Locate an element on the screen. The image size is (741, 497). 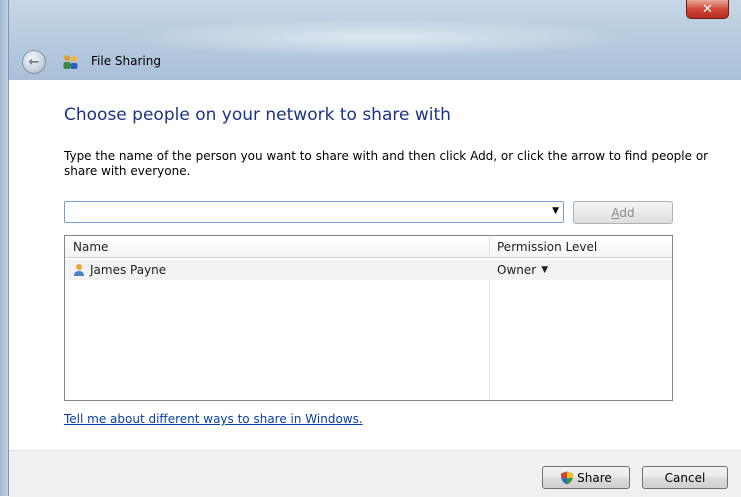
person-name-combobox: ▼ is located at coordinates (314, 212).